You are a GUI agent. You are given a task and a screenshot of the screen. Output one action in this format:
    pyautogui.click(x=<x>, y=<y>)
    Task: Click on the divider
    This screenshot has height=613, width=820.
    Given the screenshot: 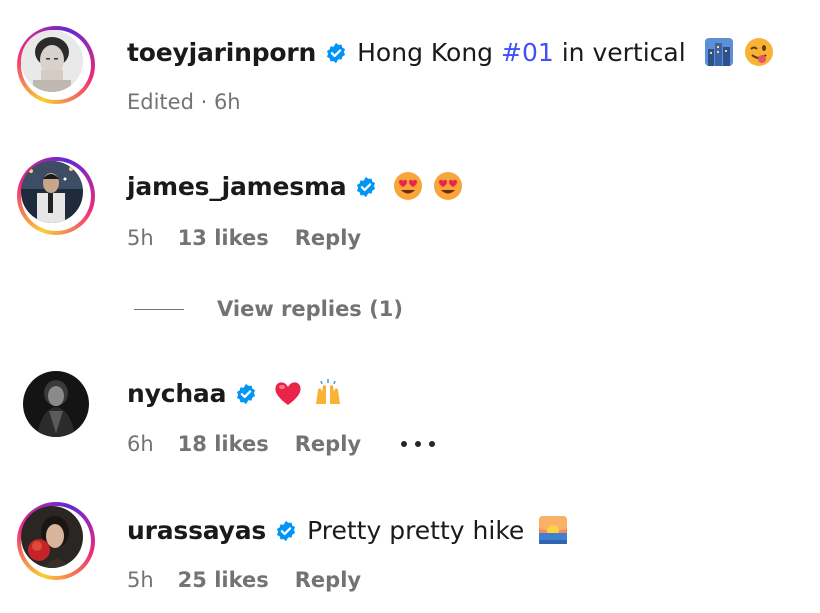 What is the action you would take?
    pyautogui.click(x=159, y=309)
    